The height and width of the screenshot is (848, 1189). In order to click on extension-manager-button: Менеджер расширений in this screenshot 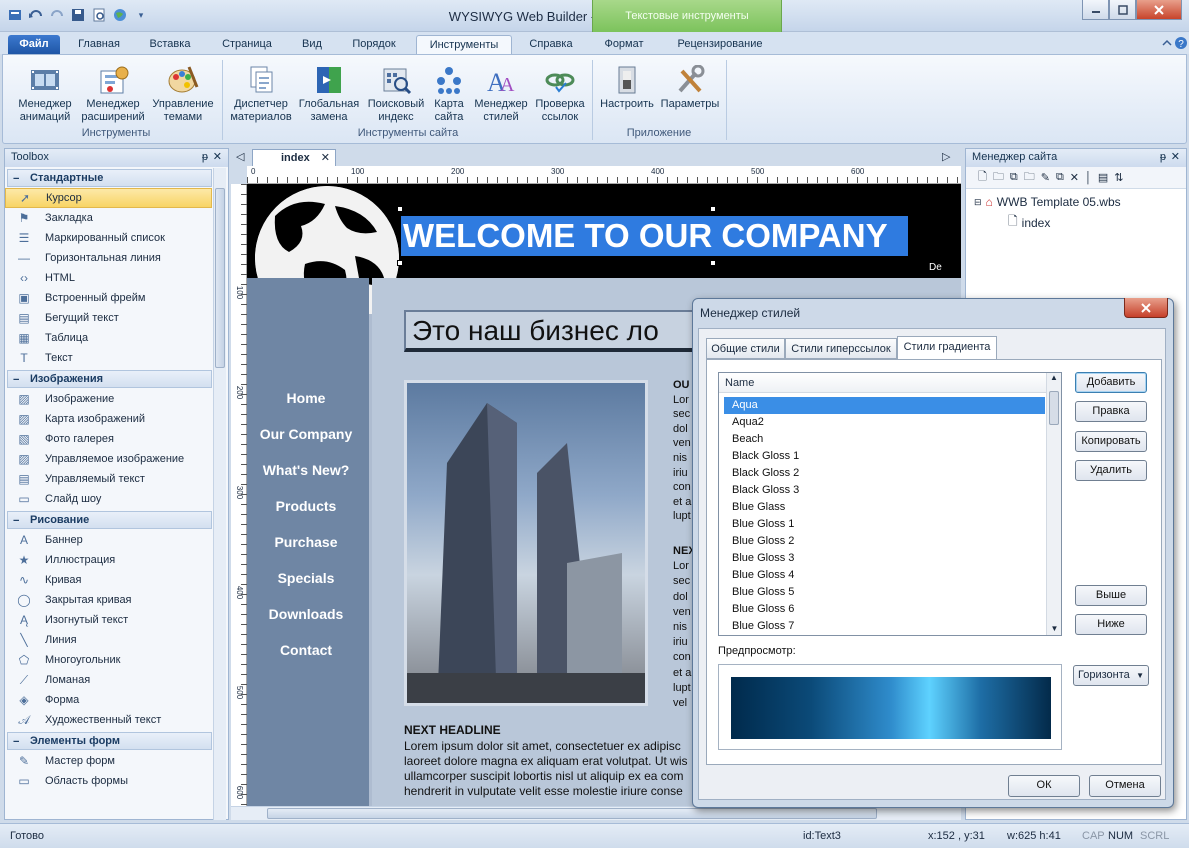, I will do `click(113, 93)`.